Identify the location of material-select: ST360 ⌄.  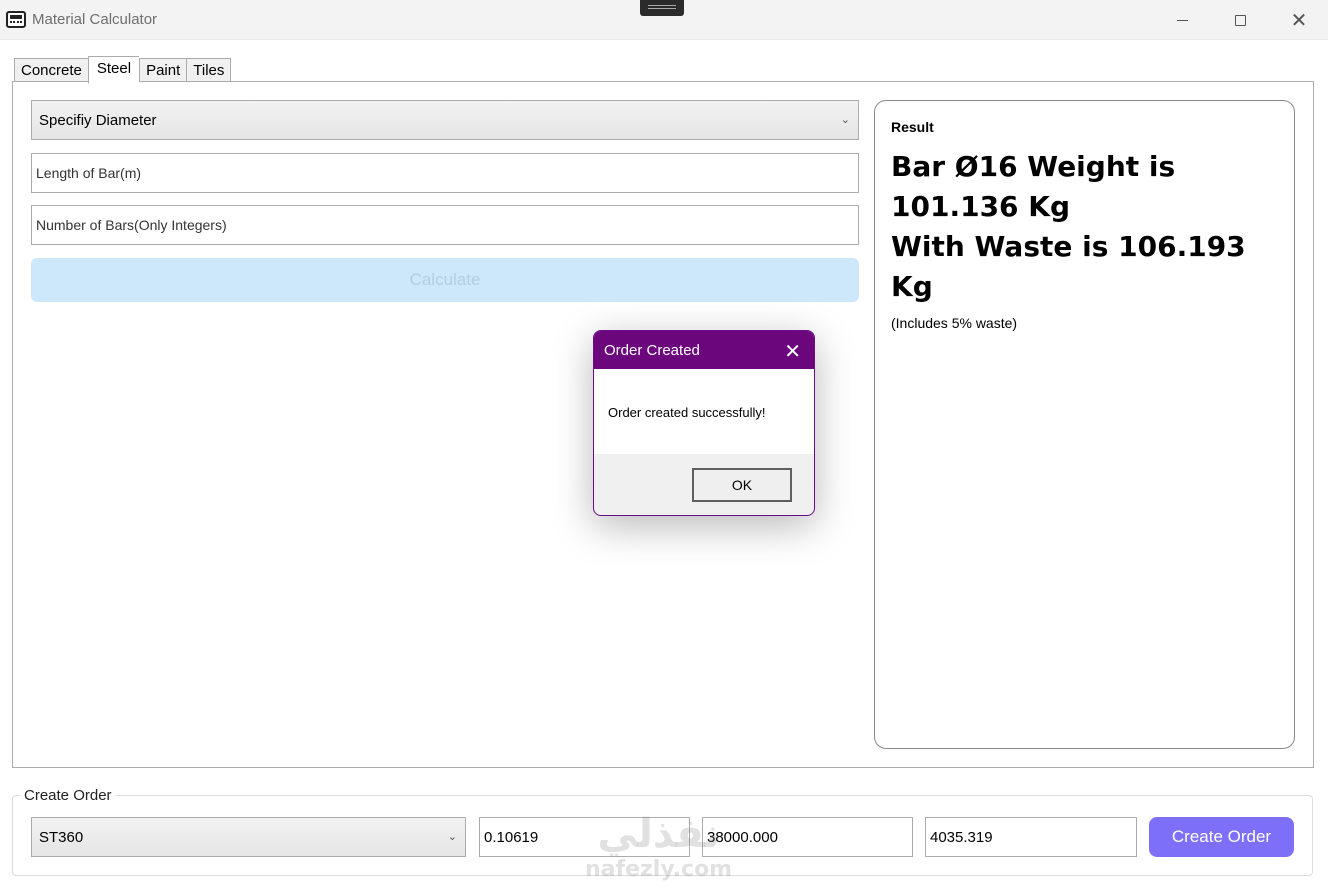
(248, 837).